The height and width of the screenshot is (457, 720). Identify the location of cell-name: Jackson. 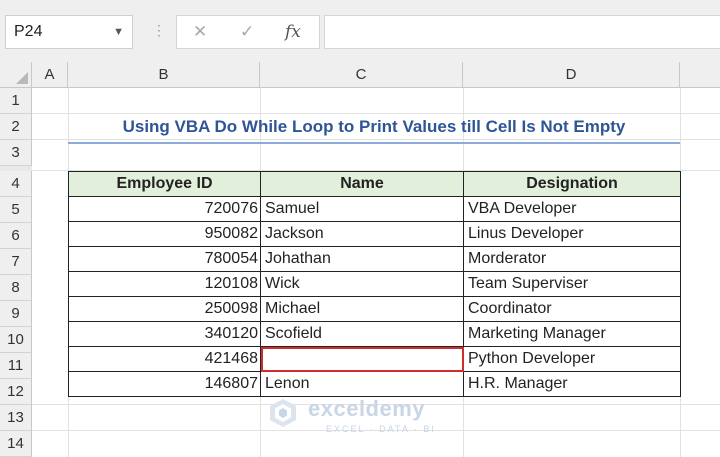
(362, 234).